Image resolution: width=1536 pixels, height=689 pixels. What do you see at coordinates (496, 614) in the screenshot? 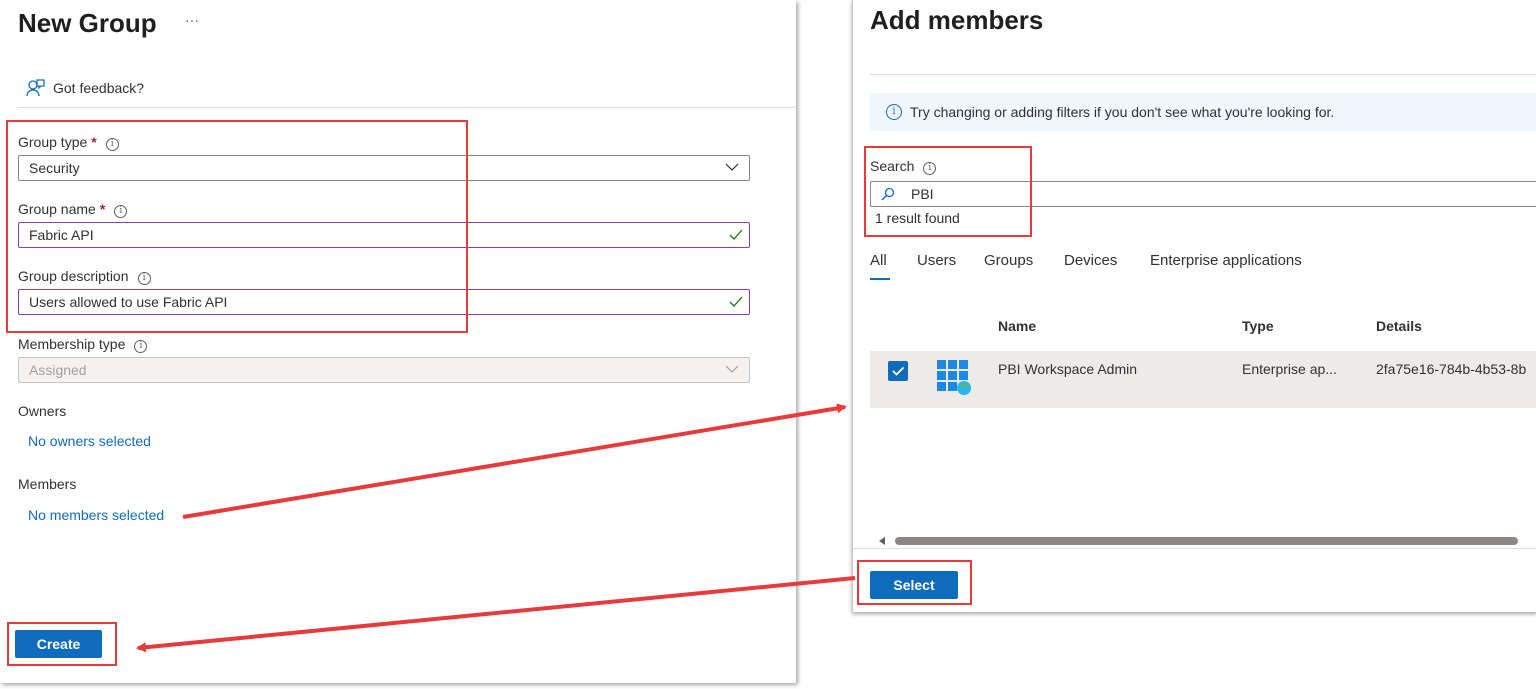
I see `arrow-select-to-create` at bounding box center [496, 614].